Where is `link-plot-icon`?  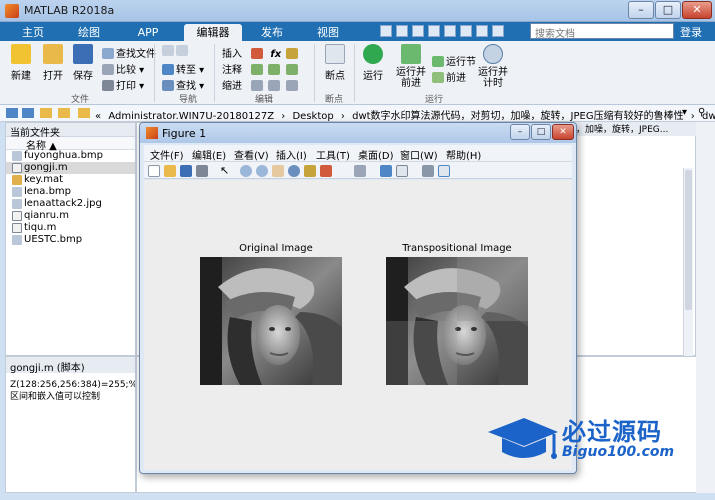
link-plot-icon is located at coordinates (360, 171).